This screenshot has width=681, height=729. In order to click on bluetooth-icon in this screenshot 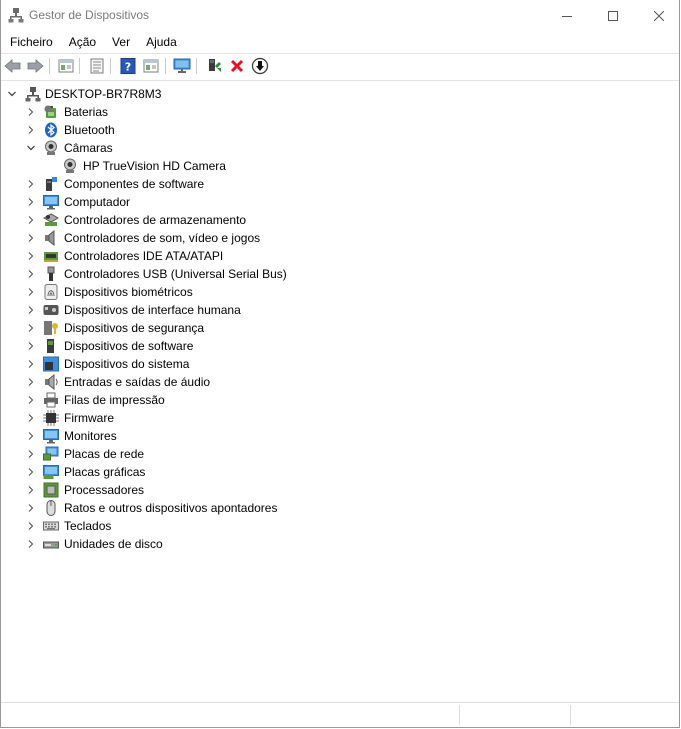, I will do `click(51, 130)`.